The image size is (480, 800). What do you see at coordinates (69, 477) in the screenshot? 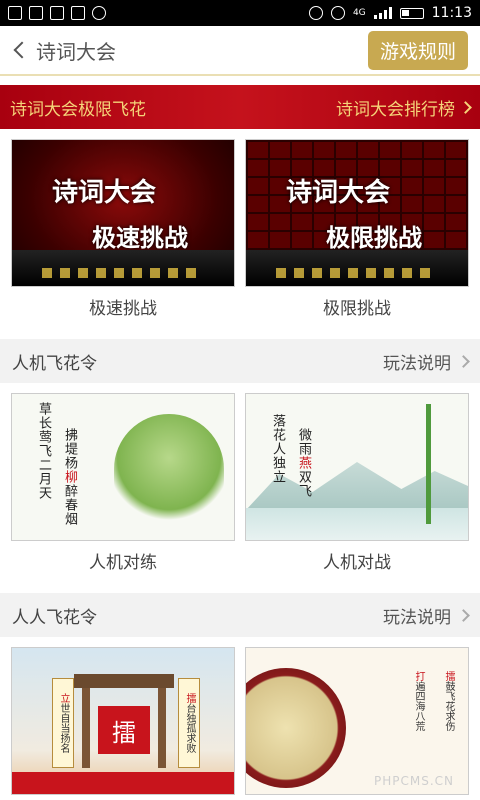
I see `poem-line-2: 拂堤杨柳醉春烟` at bounding box center [69, 477].